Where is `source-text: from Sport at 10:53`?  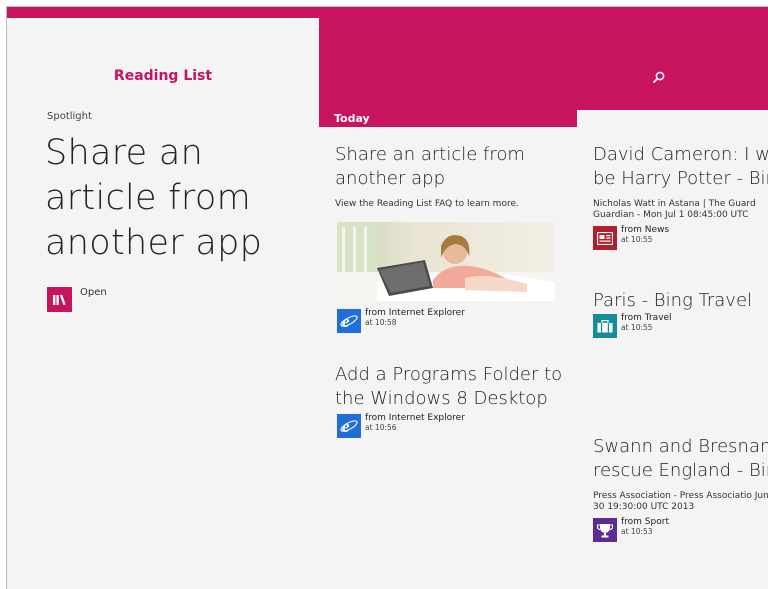 source-text: from Sport at 10:53 is located at coordinates (645, 527).